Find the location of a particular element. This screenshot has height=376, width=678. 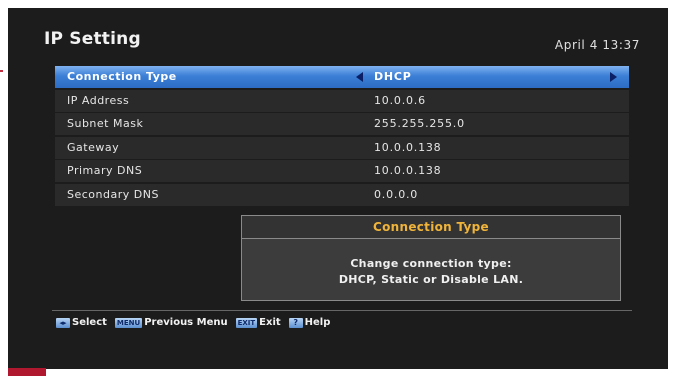

setting-value: 0.0.0.0 is located at coordinates (396, 194).